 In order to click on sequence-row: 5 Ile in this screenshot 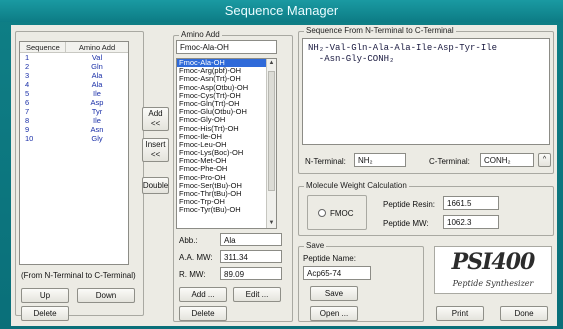, I will do `click(74, 93)`.